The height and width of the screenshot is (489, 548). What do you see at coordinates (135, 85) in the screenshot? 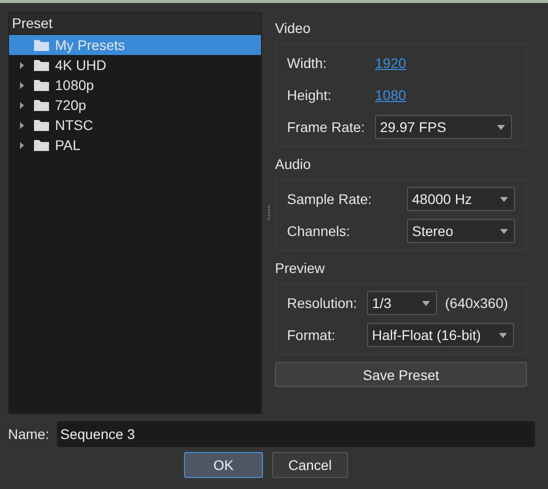
I see `tree-item: 1080p` at bounding box center [135, 85].